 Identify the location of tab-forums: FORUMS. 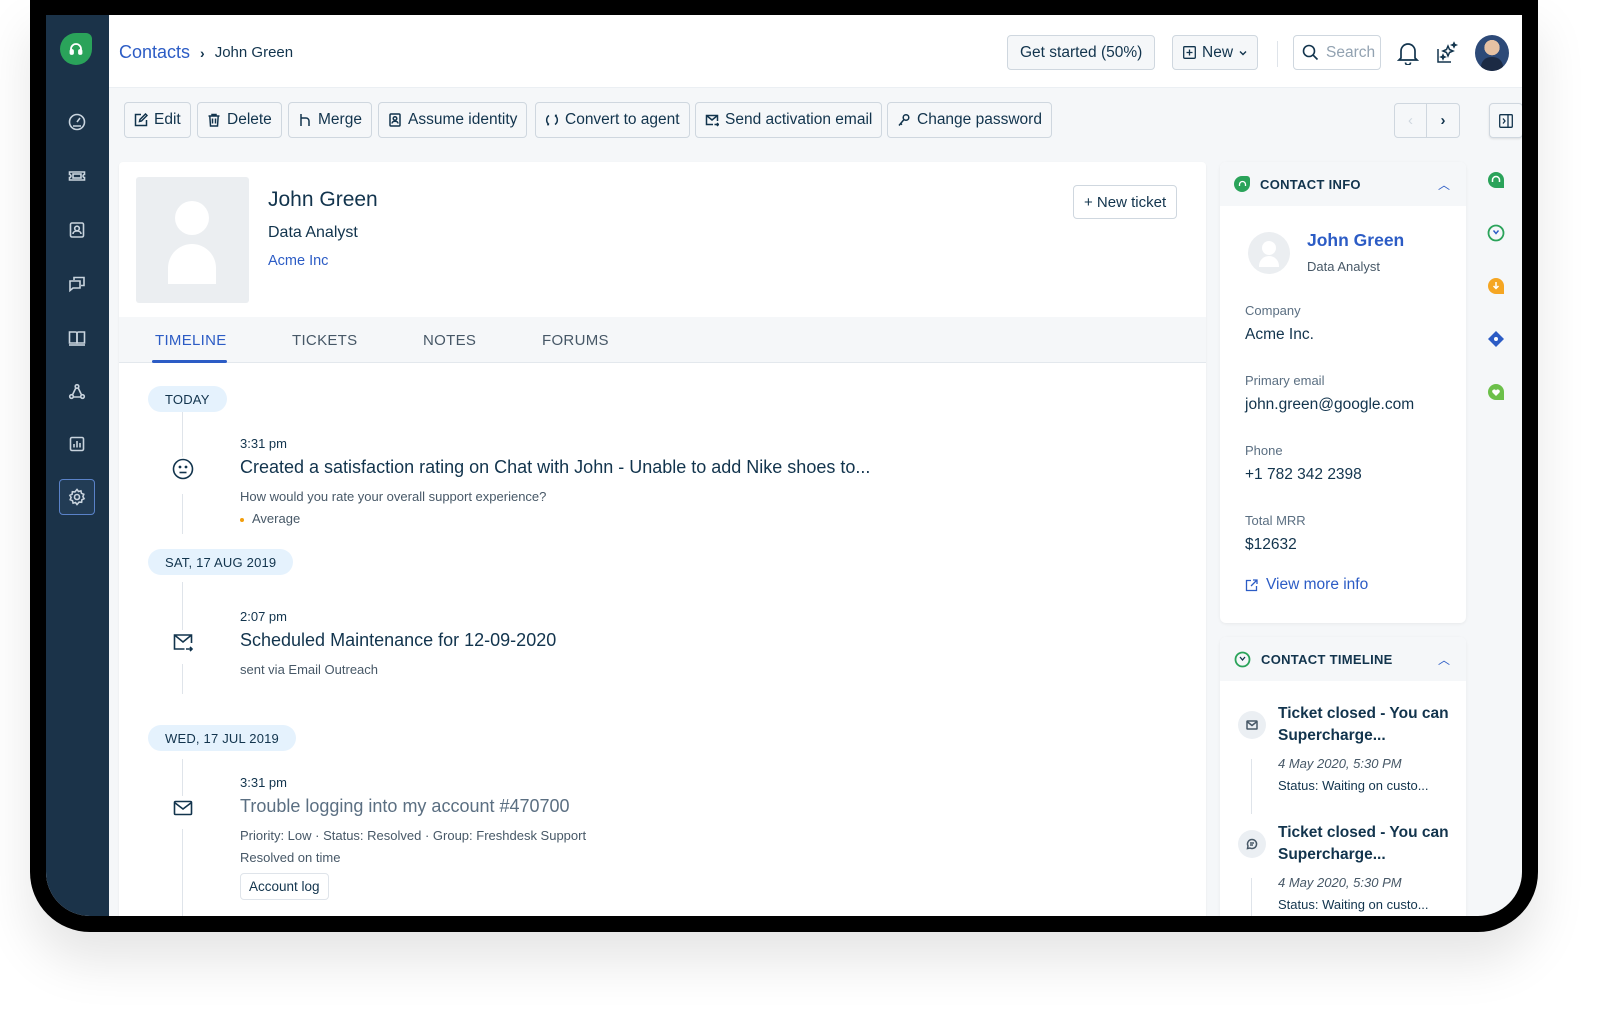
(575, 340).